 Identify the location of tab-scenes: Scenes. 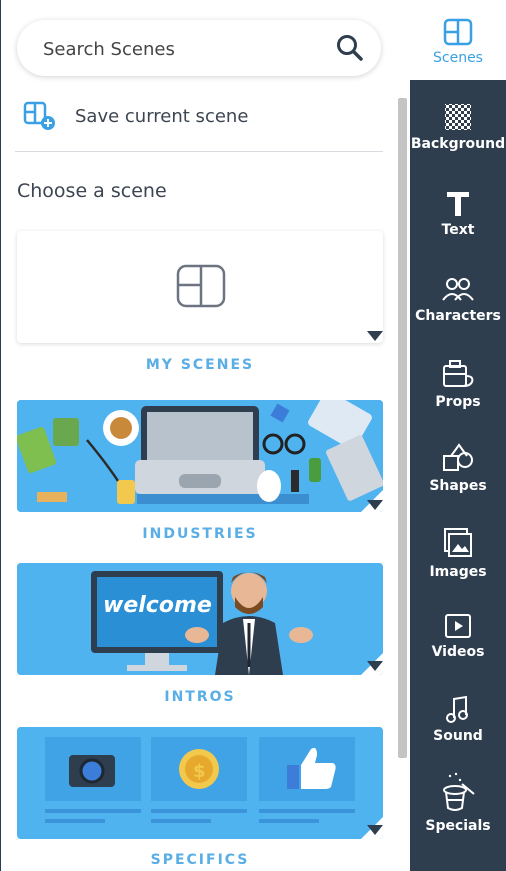
(458, 40).